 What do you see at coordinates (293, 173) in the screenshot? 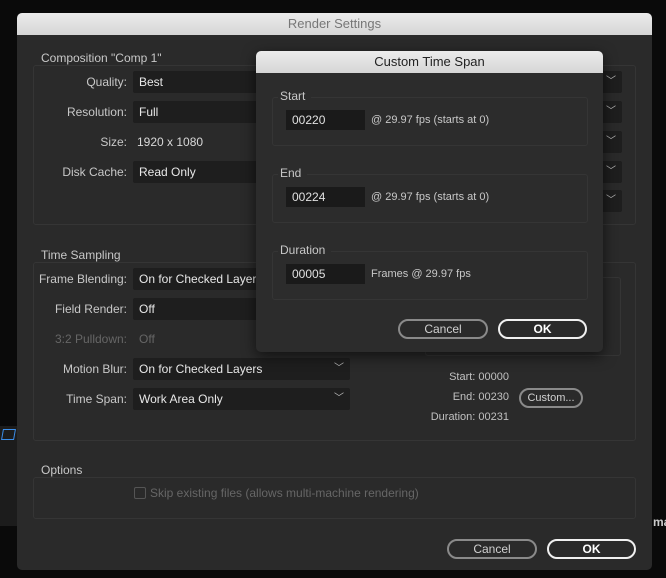
I see `end-label: End` at bounding box center [293, 173].